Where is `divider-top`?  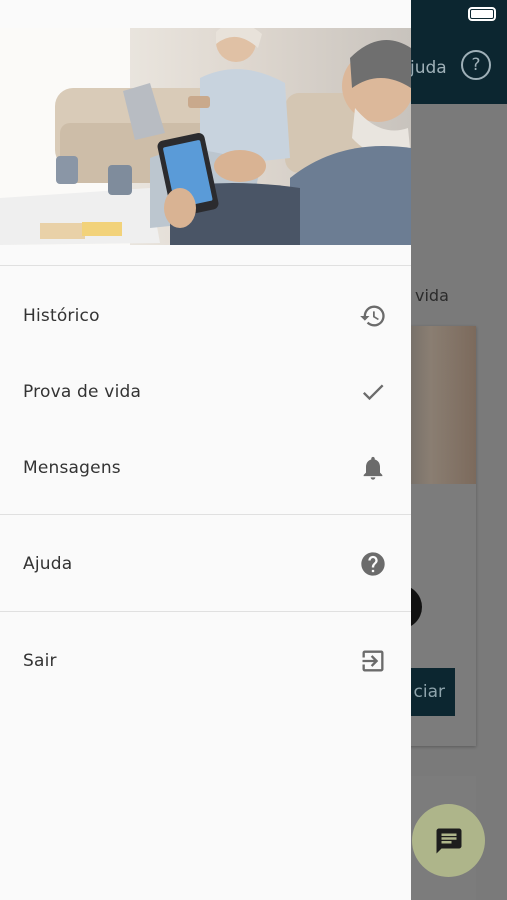 divider-top is located at coordinates (205, 265).